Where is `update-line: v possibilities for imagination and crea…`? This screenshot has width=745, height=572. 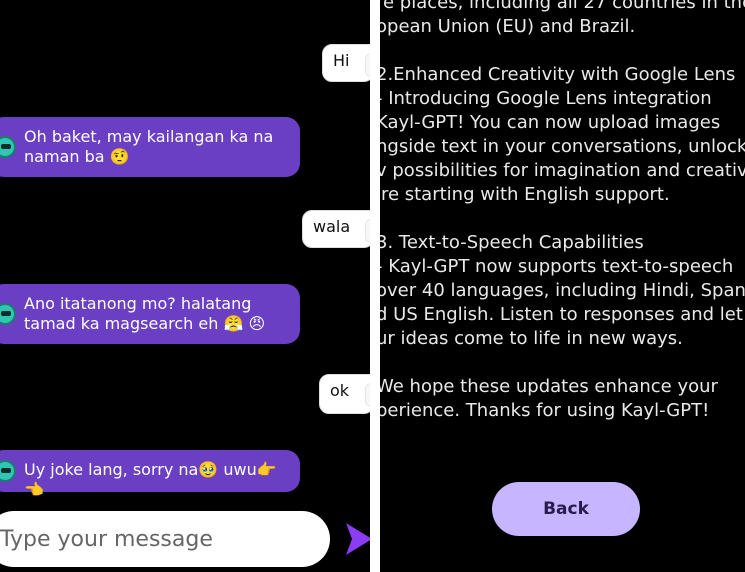
update-line: v possibilities for imagination and crea… is located at coordinates (562, 170).